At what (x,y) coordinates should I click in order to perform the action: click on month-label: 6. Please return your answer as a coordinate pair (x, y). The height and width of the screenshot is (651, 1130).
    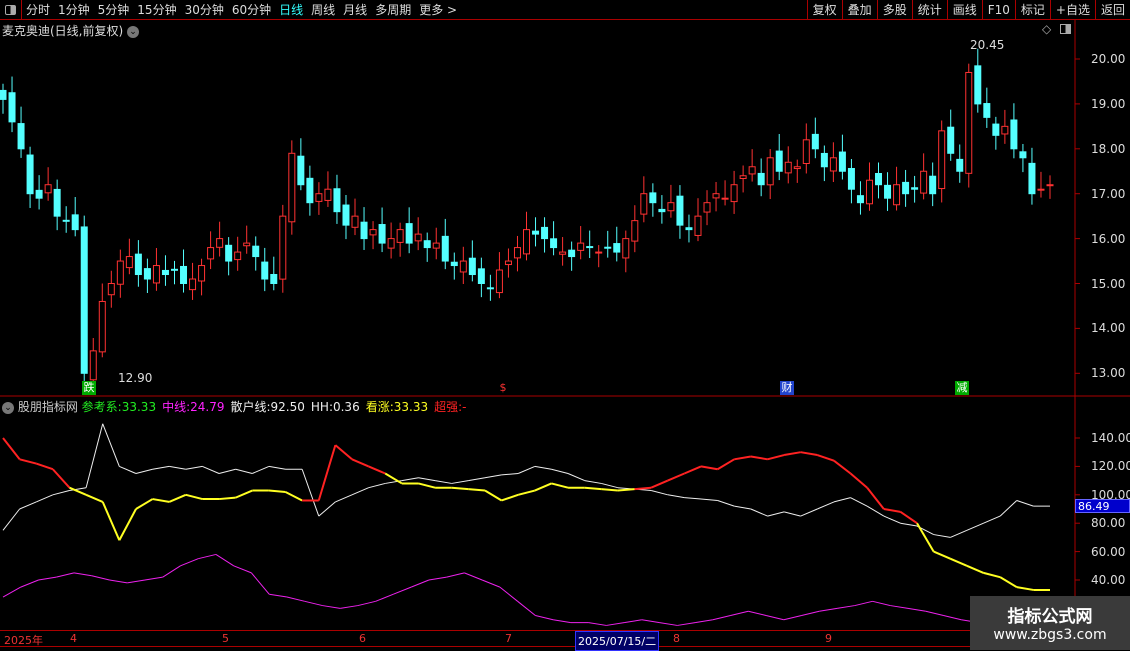
    Looking at the image, I should click on (362, 638).